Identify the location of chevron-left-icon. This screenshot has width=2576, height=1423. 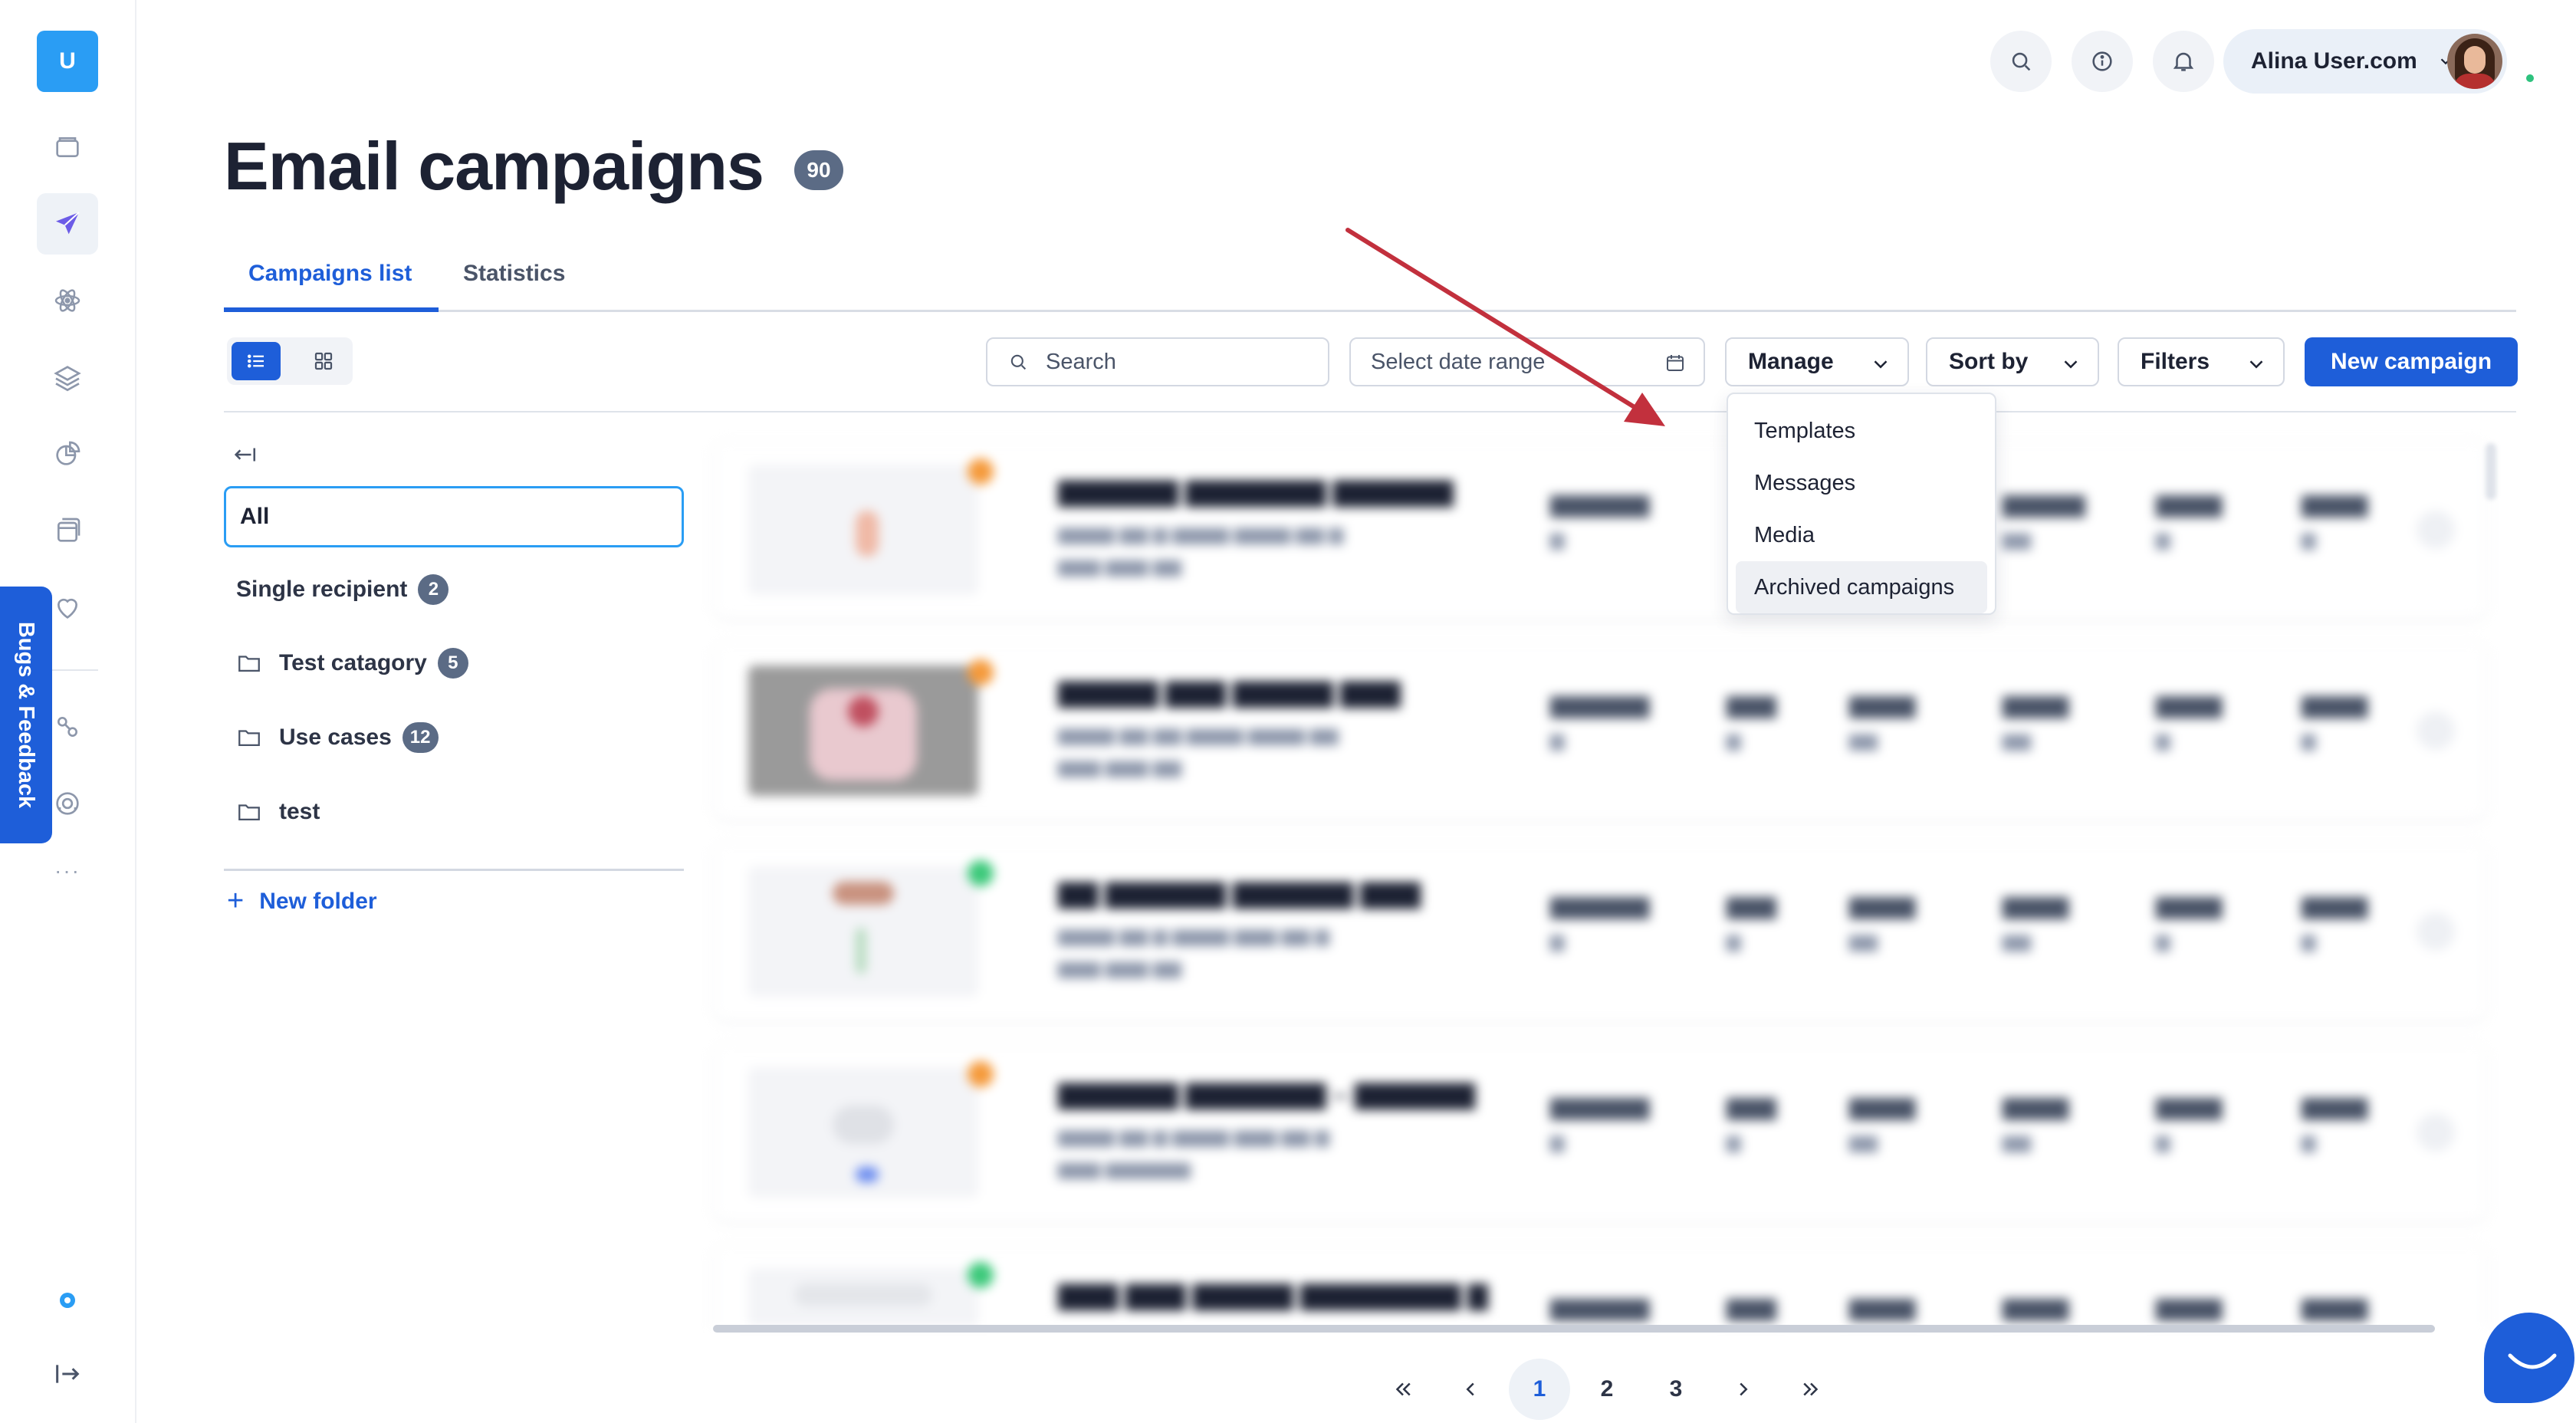
(1470, 1389).